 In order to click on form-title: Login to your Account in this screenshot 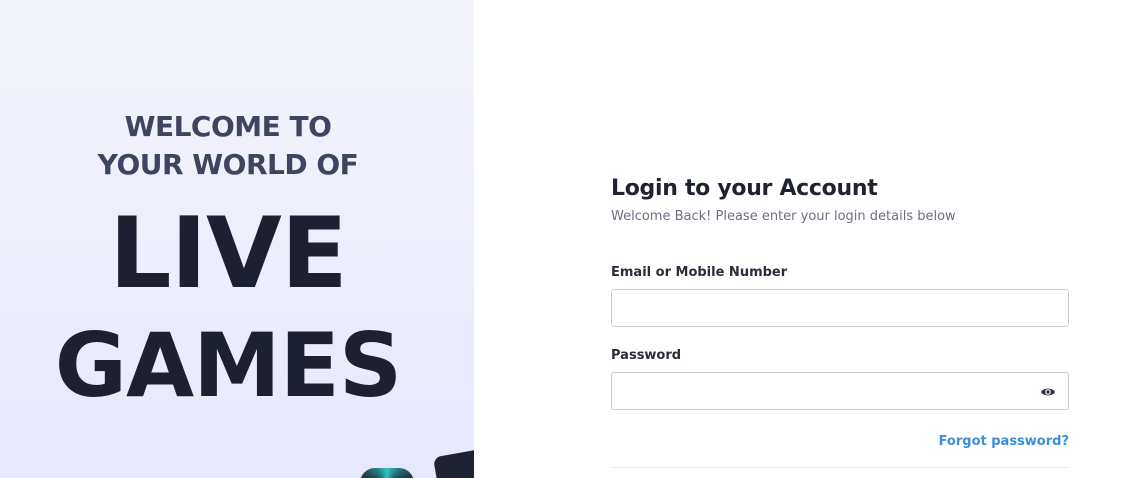, I will do `click(744, 188)`.